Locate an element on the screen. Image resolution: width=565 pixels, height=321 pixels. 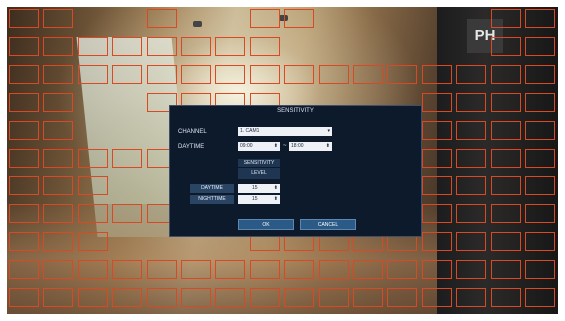
cancel-button: CANCEL is located at coordinates (328, 224).